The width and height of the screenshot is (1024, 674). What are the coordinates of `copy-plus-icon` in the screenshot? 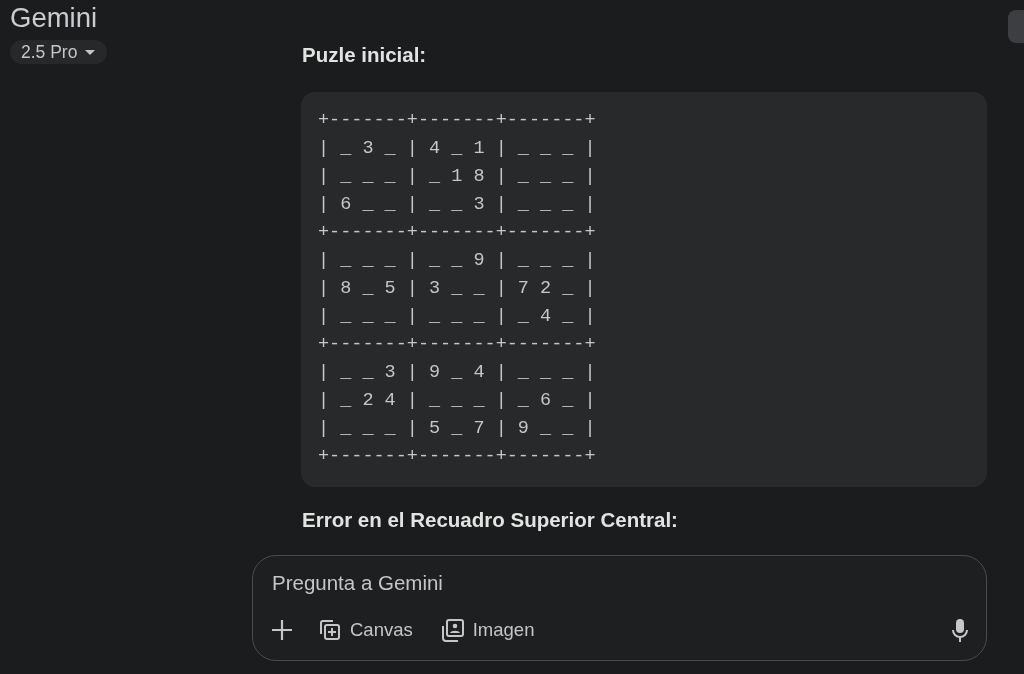 It's located at (329, 630).